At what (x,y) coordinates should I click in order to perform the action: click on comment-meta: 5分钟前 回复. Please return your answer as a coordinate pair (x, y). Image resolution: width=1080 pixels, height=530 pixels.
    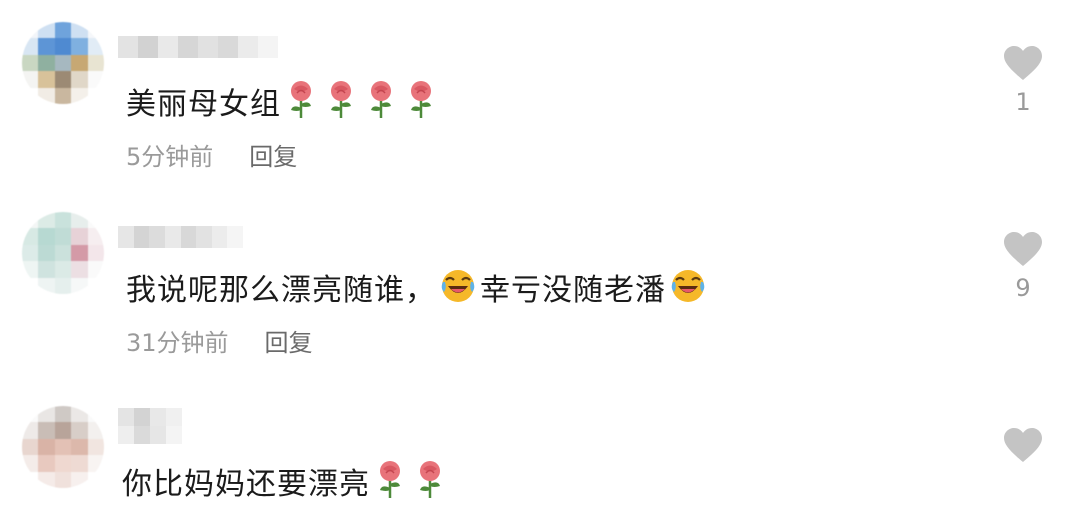
    Looking at the image, I should click on (211, 157).